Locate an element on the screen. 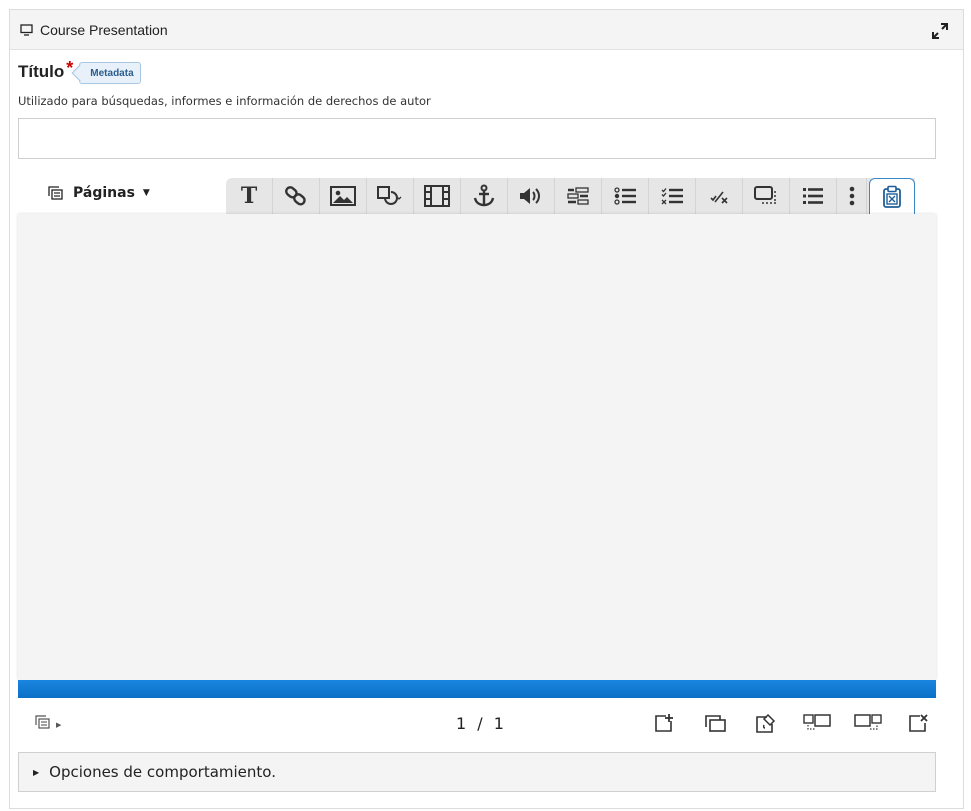 This screenshot has width=971, height=811. true-false-icon is located at coordinates (719, 196).